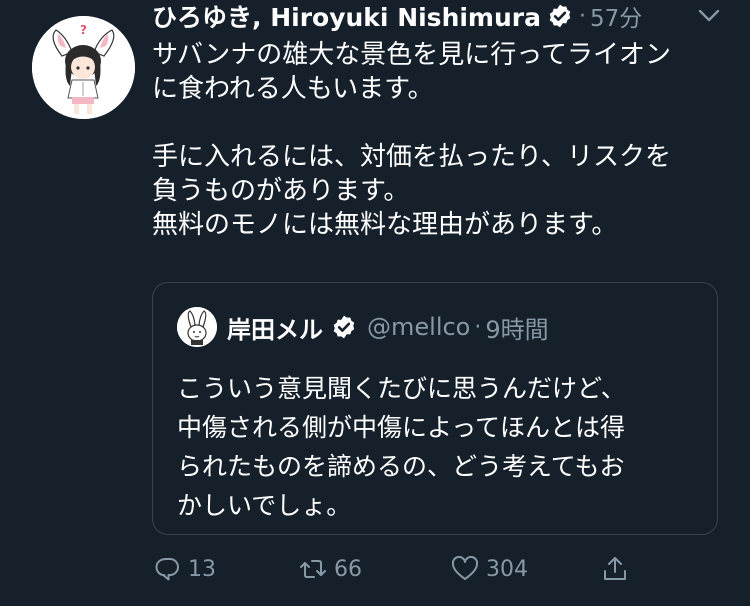 This screenshot has width=750, height=606. What do you see at coordinates (313, 569) in the screenshot?
I see `retweet-icon` at bounding box center [313, 569].